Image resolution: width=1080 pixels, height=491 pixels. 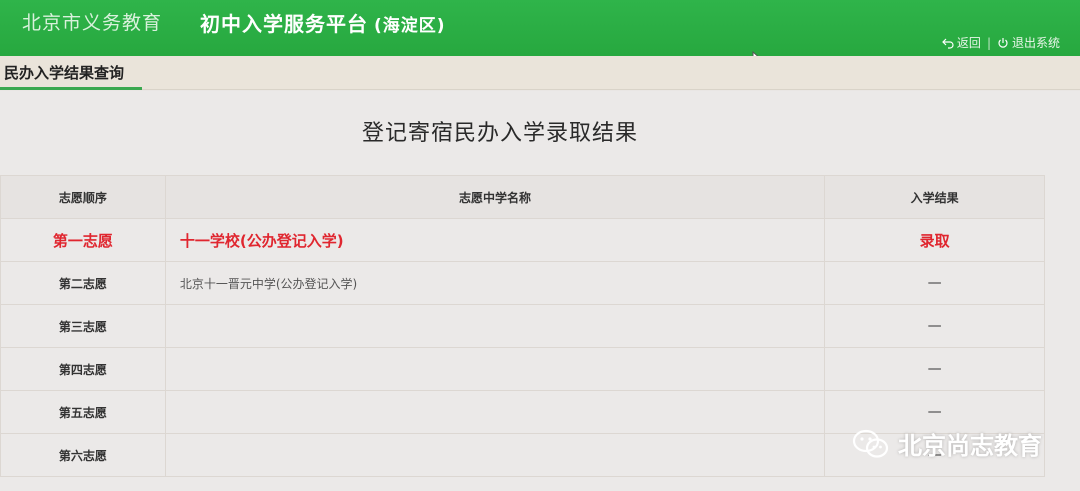 I want to click on row-order: 第四志愿, so click(x=83, y=369).